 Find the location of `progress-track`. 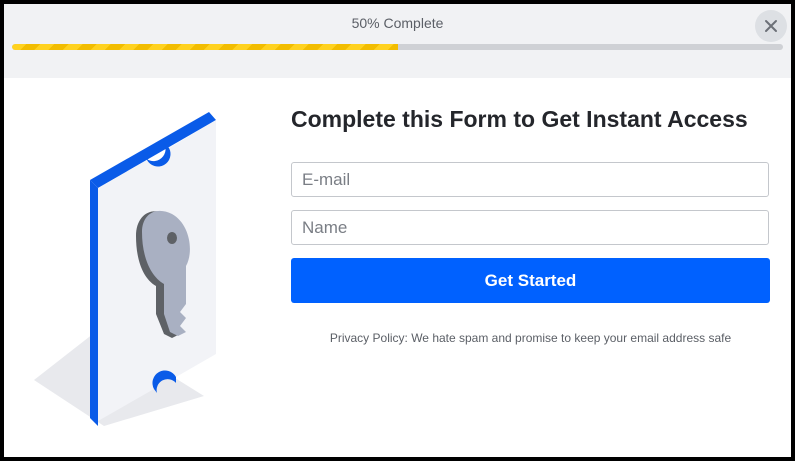

progress-track is located at coordinates (397, 47).